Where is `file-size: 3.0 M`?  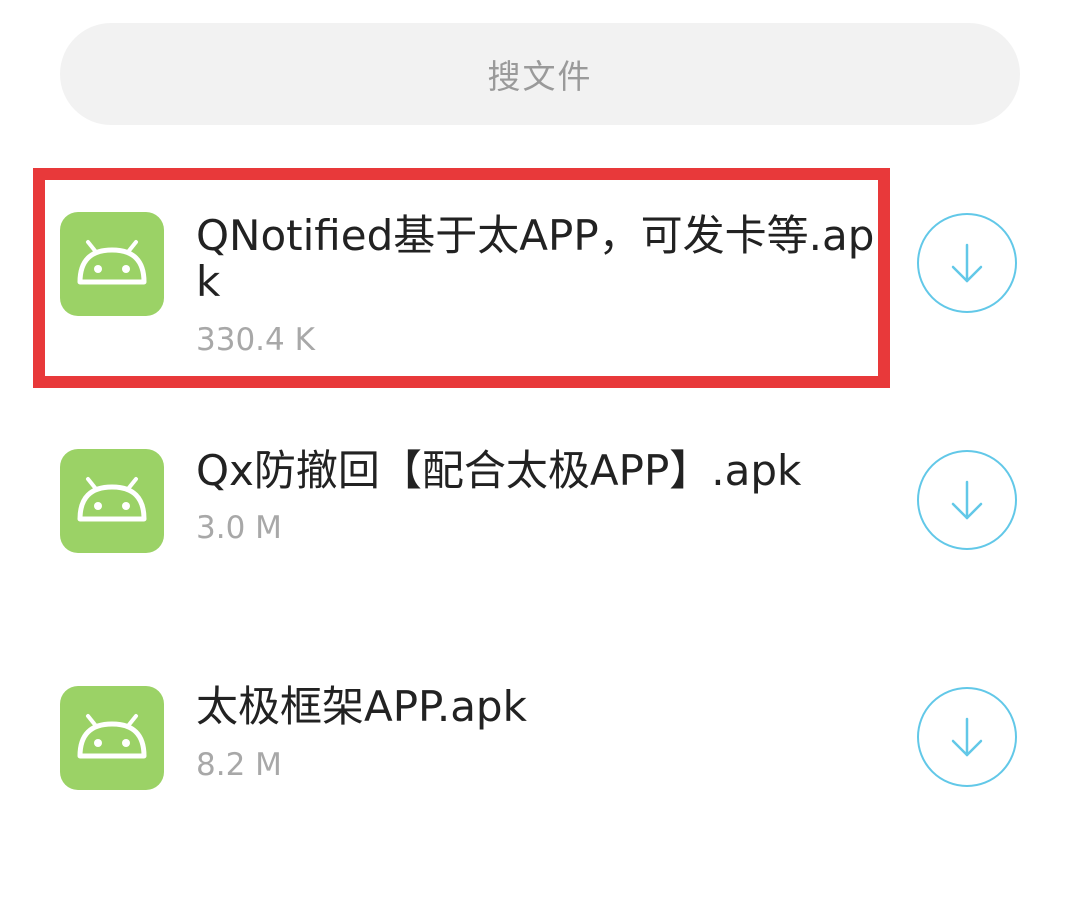 file-size: 3.0 M is located at coordinates (239, 528).